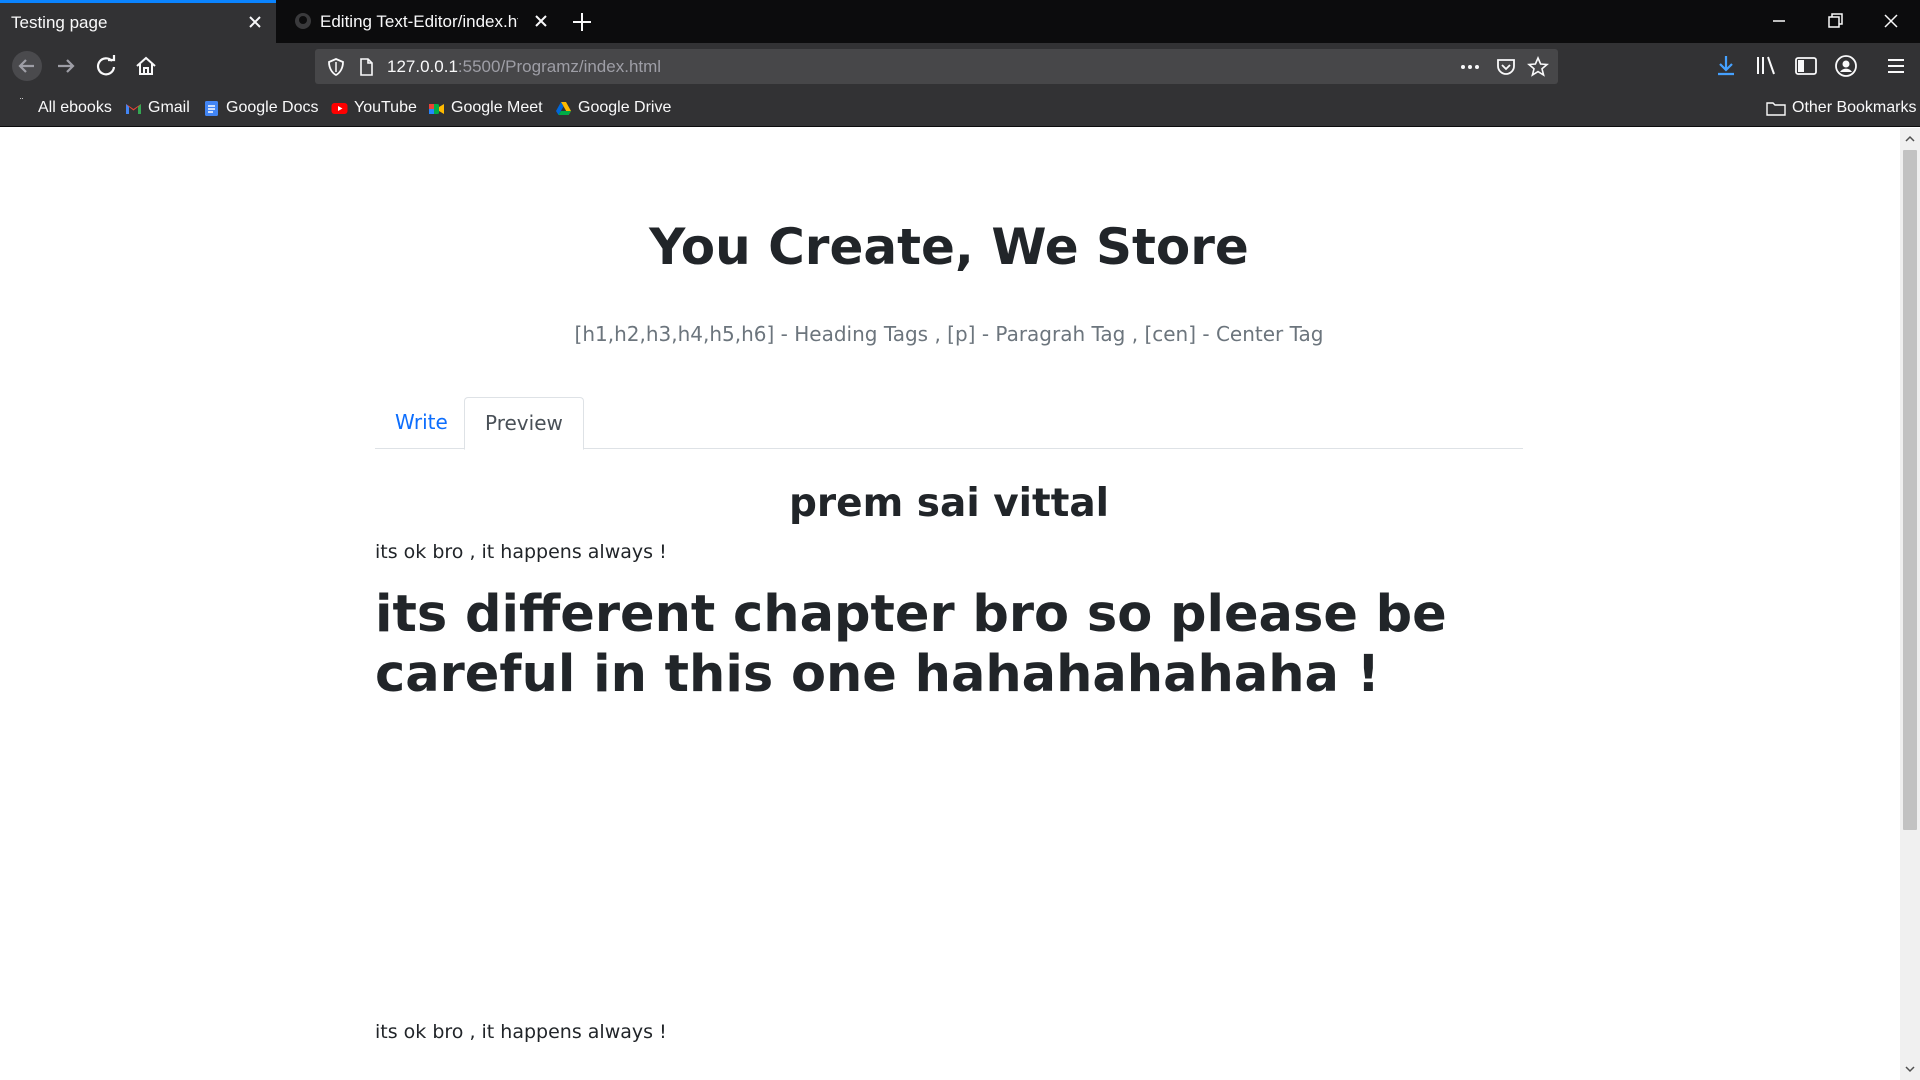 Image resolution: width=1920 pixels, height=1080 pixels. I want to click on address-bar: 127.0.0.1:5500/Programz/index.html, so click(936, 66).